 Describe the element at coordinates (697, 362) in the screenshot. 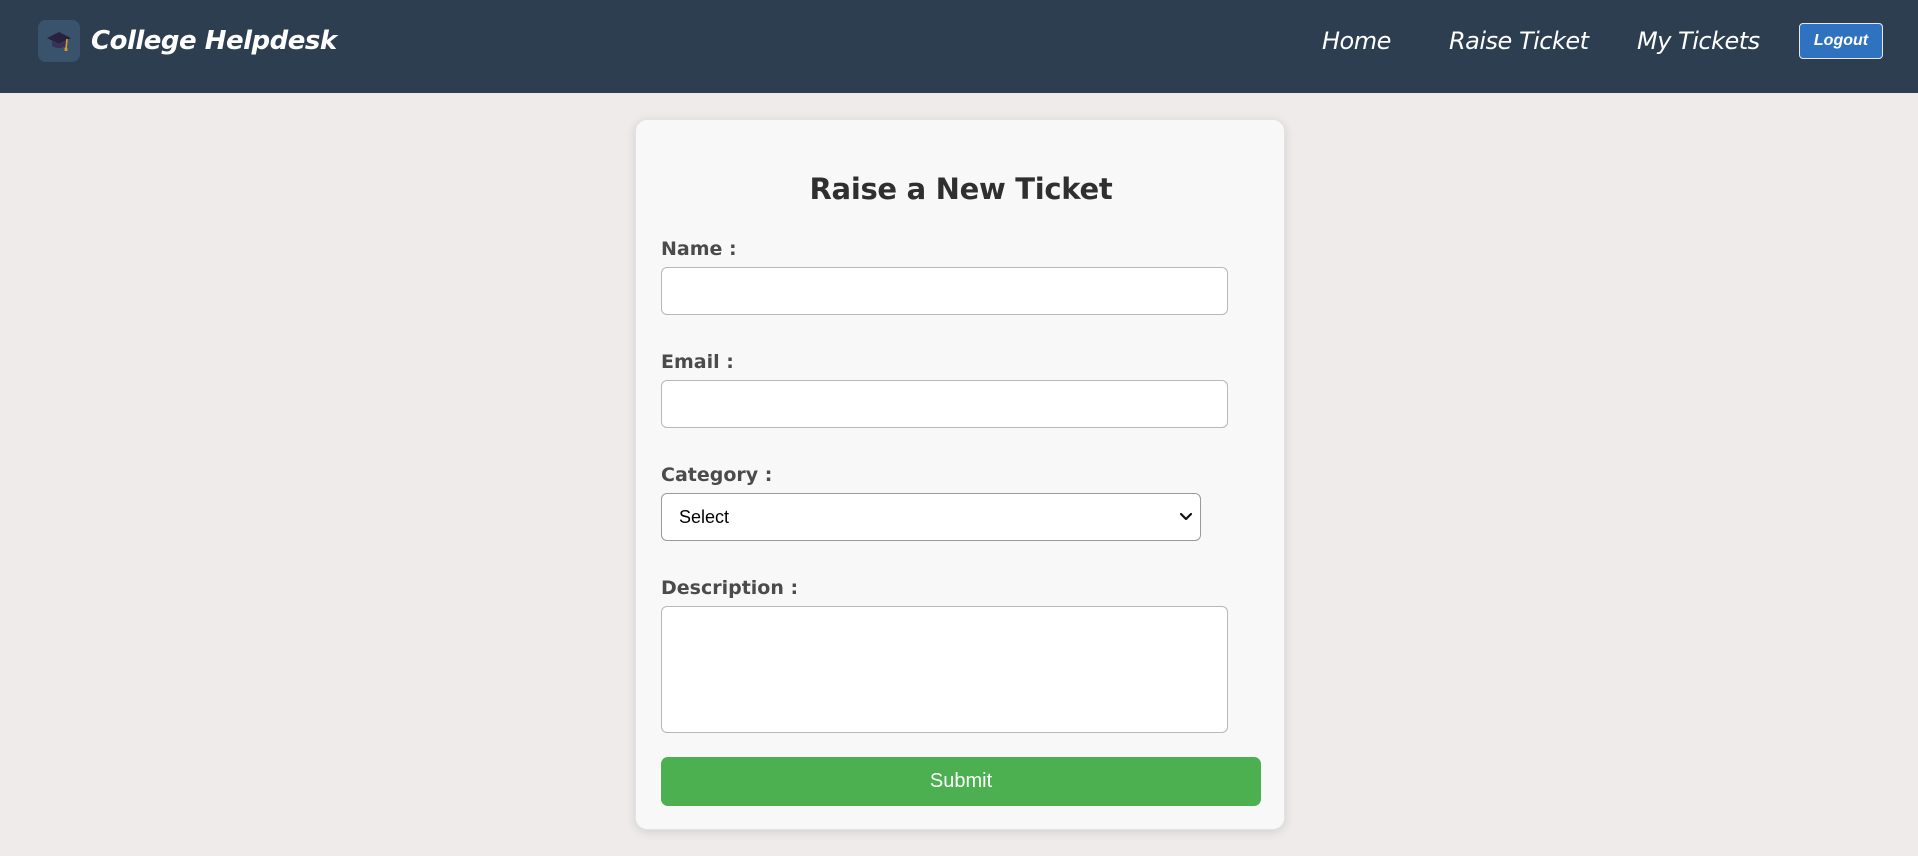

I see `email-label: Email :` at that location.